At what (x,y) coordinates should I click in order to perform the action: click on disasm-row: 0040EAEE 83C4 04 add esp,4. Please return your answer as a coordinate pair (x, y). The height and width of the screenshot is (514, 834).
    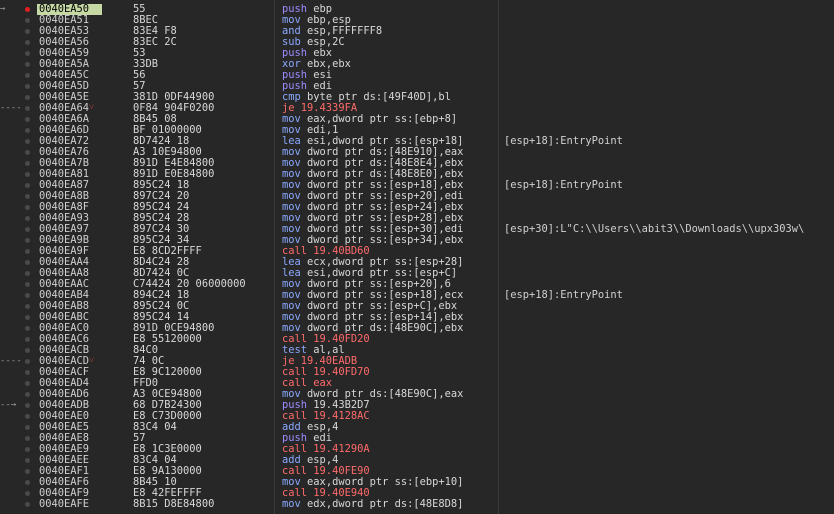
    Looking at the image, I should click on (417, 460).